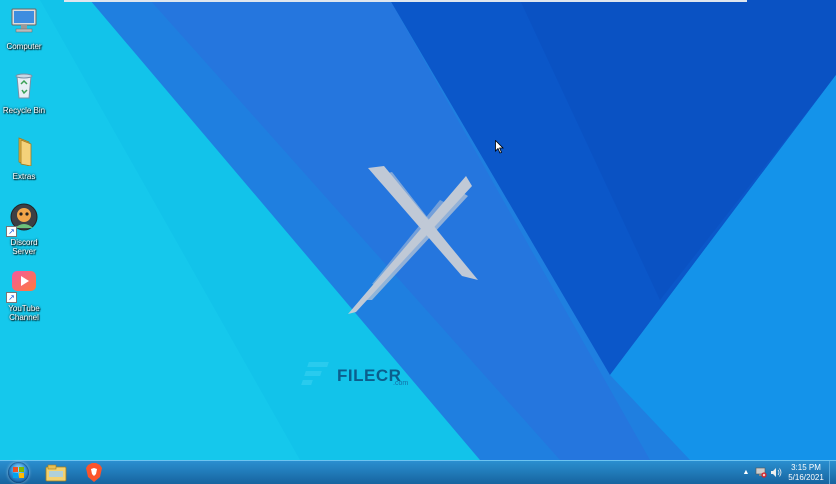 The image size is (836, 484). I want to click on windows-start-orb-icon, so click(18, 472).